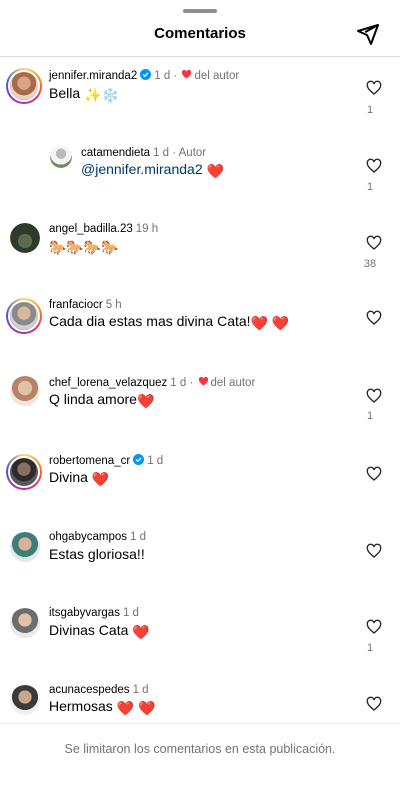 Image resolution: width=400 pixels, height=788 pixels. I want to click on username: robertomena_cr, so click(89, 461).